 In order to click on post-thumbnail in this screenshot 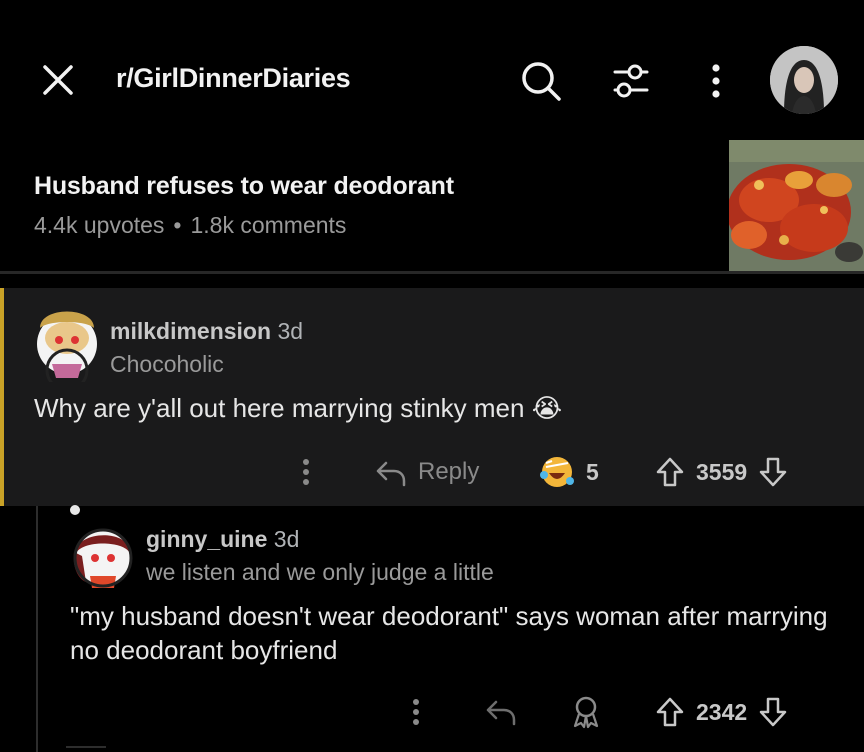, I will do `click(796, 206)`.